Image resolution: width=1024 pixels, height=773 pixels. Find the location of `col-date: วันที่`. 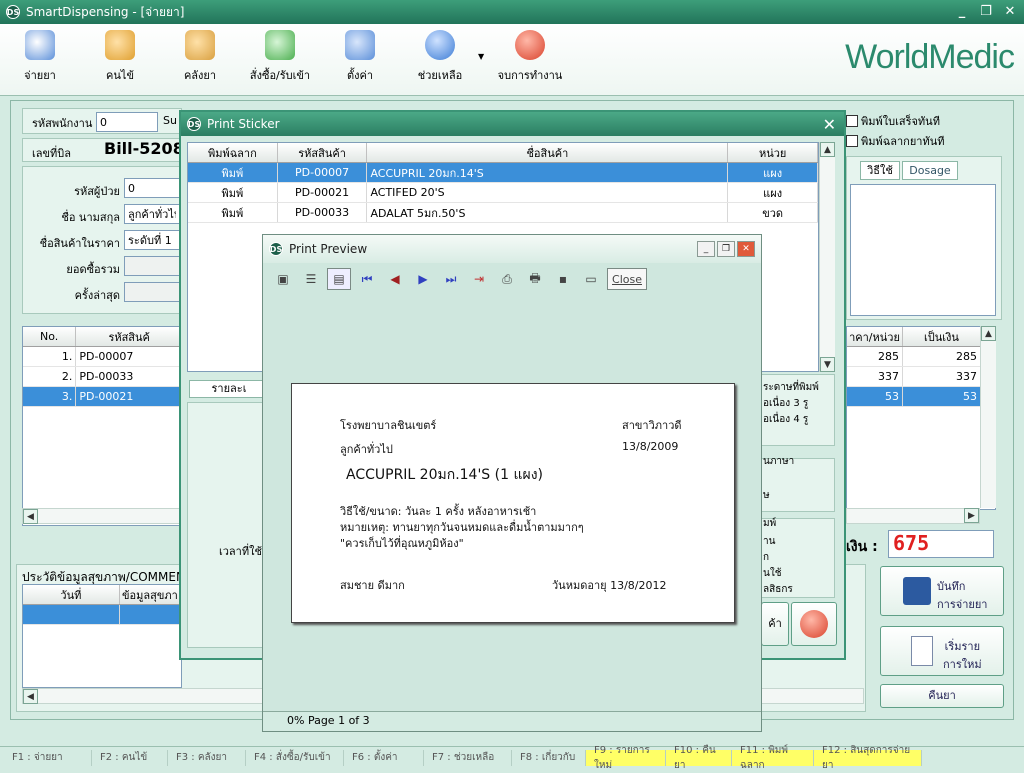

col-date: วันที่ is located at coordinates (71, 594).